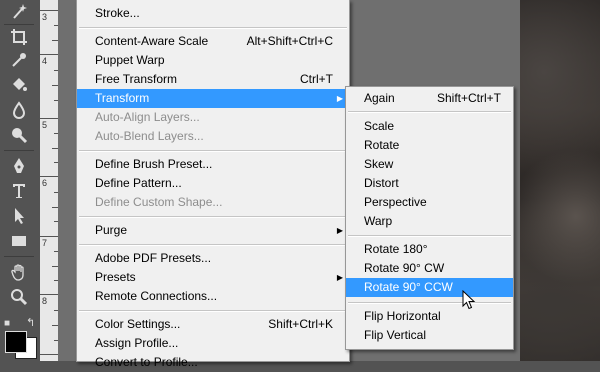  What do you see at coordinates (30, 322) in the screenshot?
I see `swap-colors-icon: ↰` at bounding box center [30, 322].